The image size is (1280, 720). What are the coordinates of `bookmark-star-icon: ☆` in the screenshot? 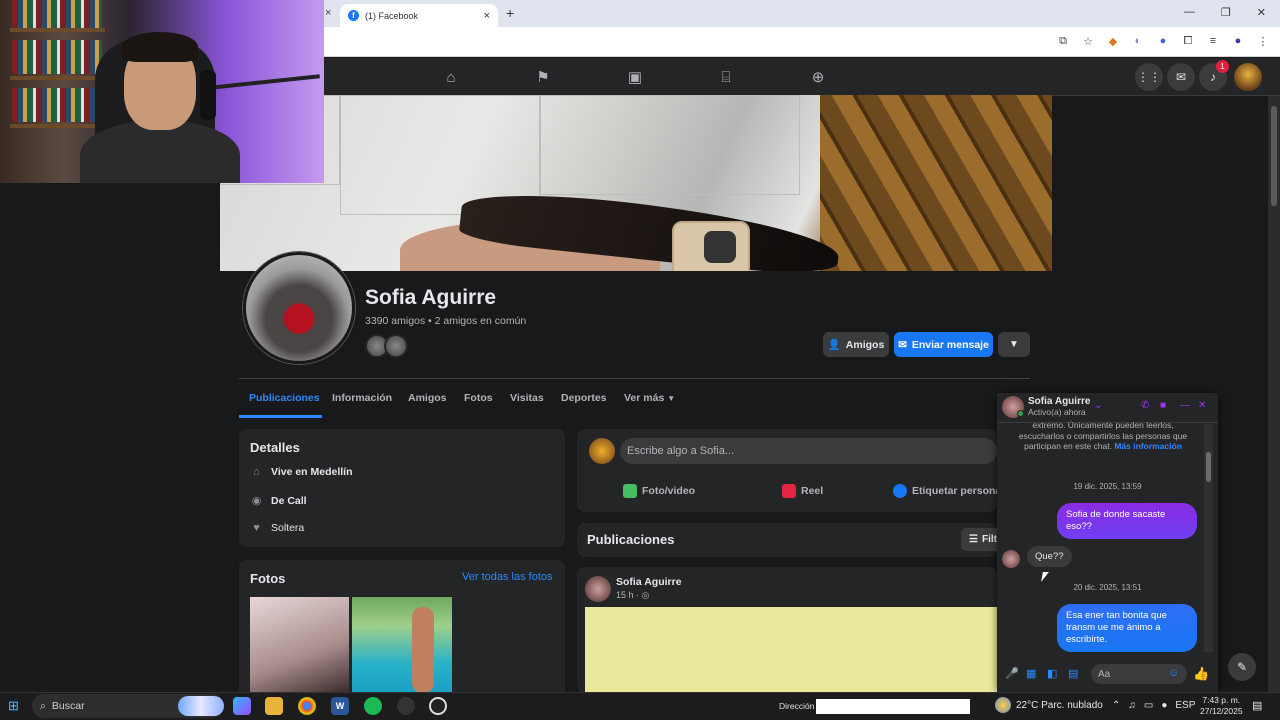 It's located at (1088, 41).